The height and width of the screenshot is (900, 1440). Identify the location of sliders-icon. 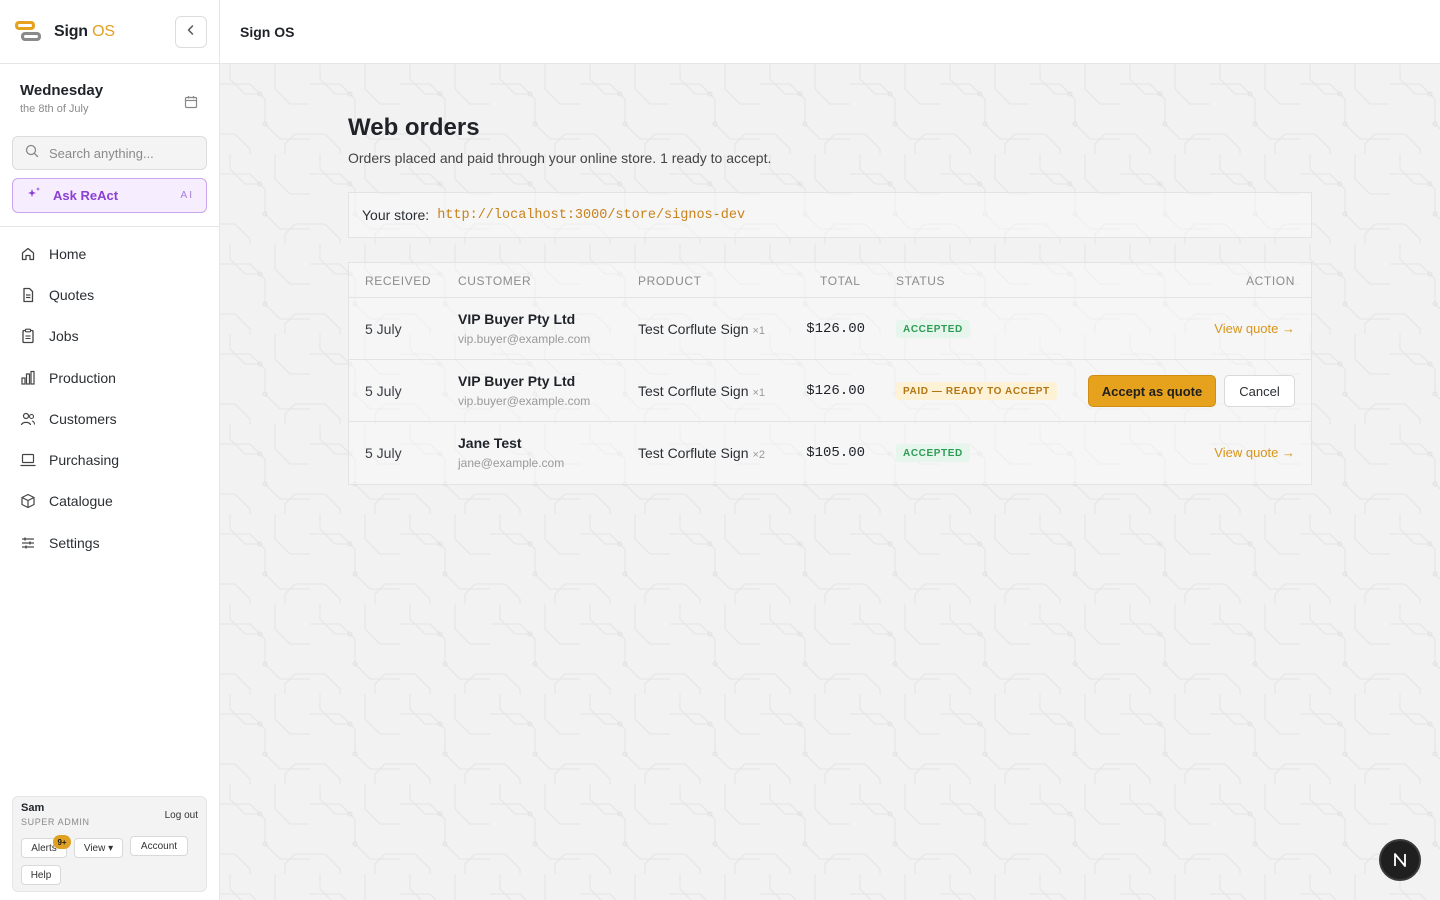
(28, 543).